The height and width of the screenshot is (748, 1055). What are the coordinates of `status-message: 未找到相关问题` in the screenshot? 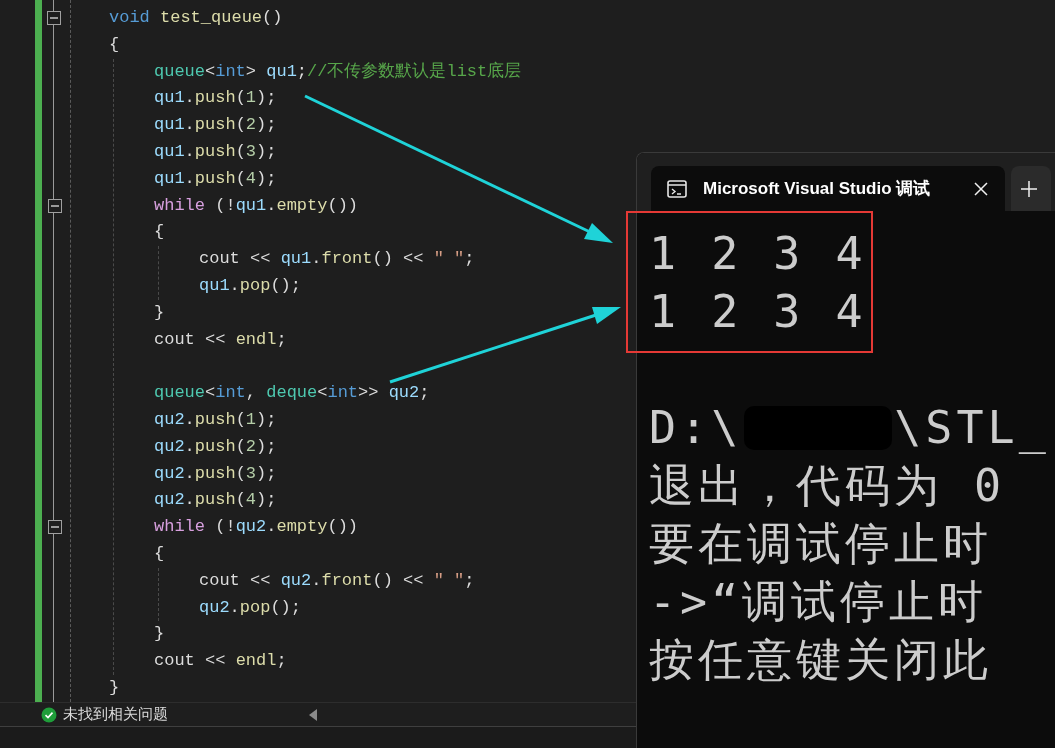 It's located at (115, 714).